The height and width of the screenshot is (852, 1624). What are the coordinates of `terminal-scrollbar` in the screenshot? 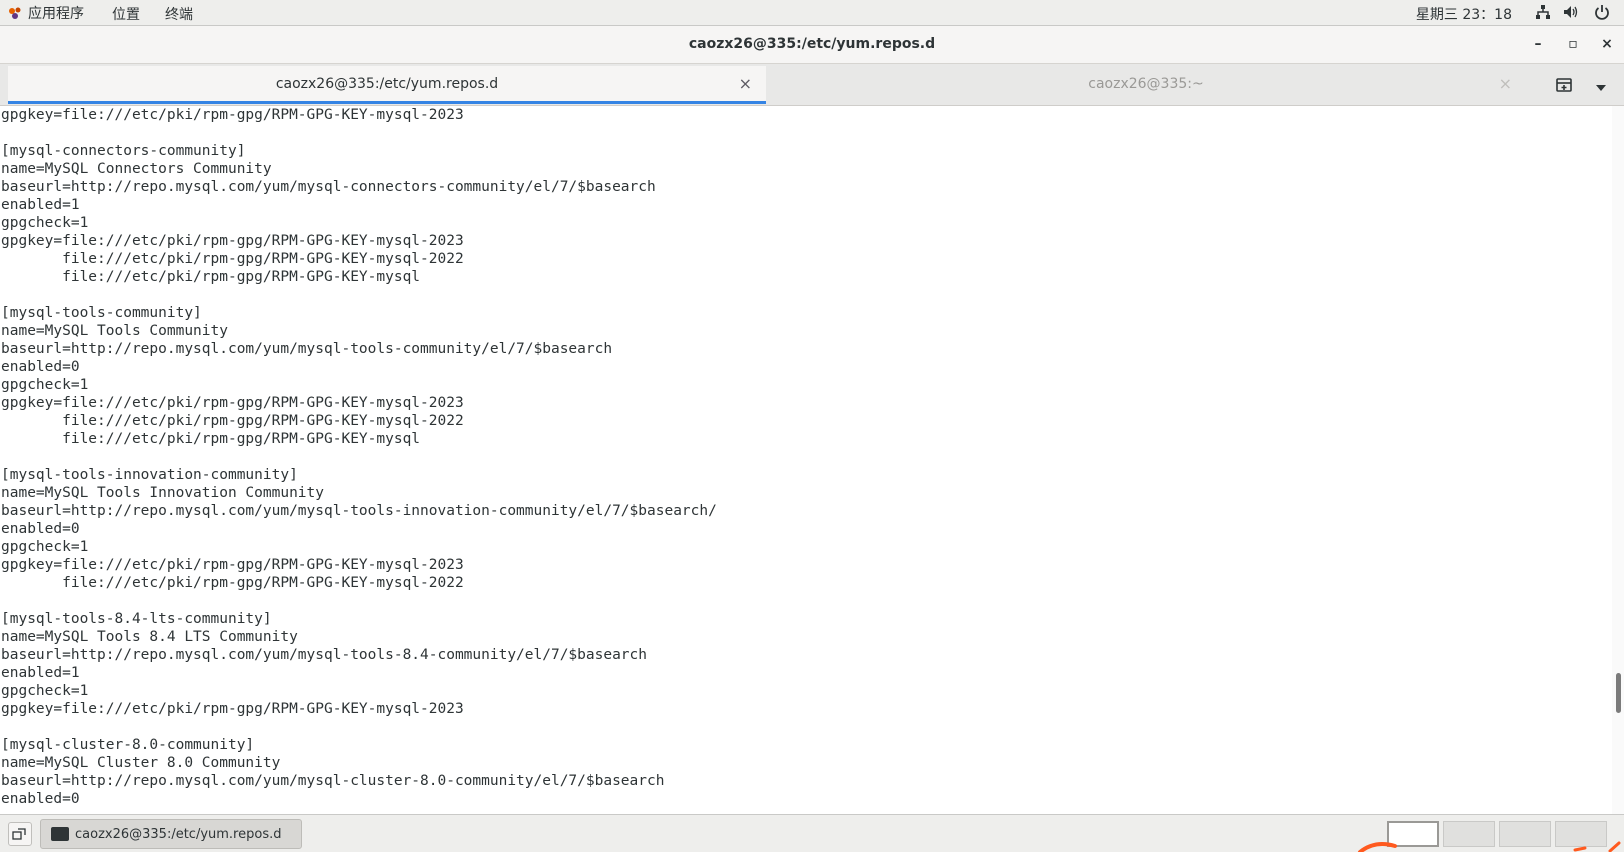 It's located at (1618, 460).